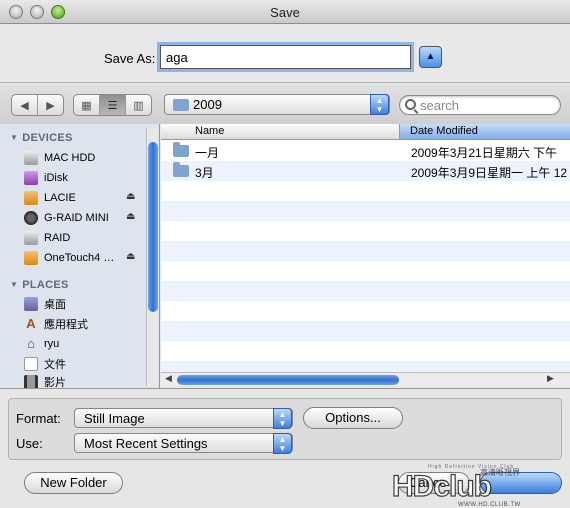  What do you see at coordinates (285, 57) in the screenshot?
I see `save-as-input` at bounding box center [285, 57].